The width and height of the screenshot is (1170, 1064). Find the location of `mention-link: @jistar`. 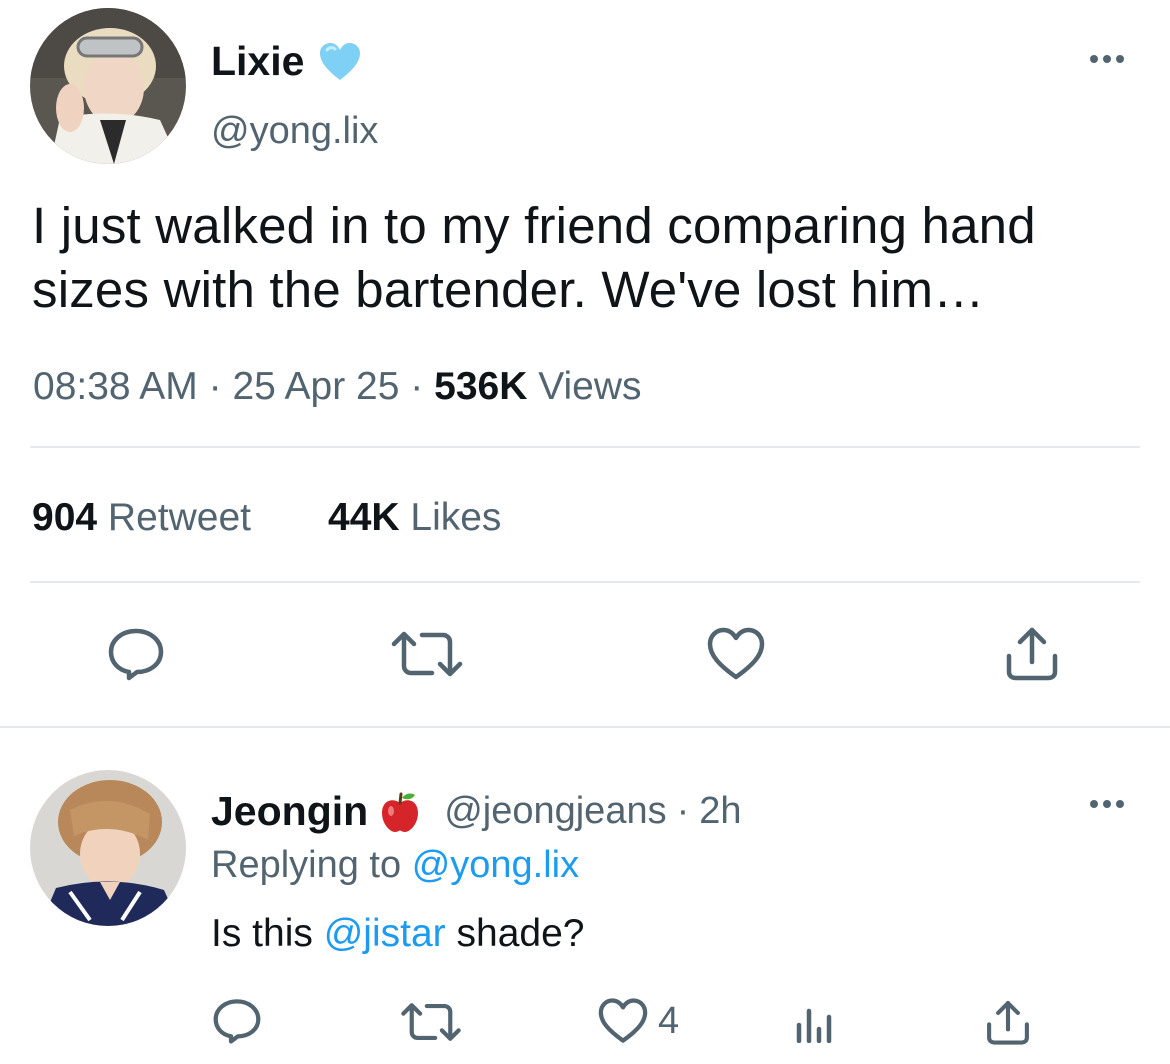

mention-link: @jistar is located at coordinates (385, 933).